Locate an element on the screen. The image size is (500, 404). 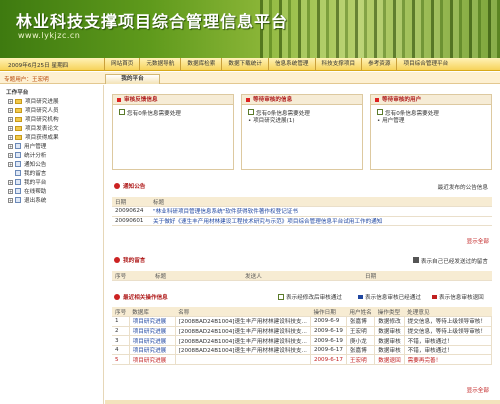
operation-icon is located at coordinates (117, 297).